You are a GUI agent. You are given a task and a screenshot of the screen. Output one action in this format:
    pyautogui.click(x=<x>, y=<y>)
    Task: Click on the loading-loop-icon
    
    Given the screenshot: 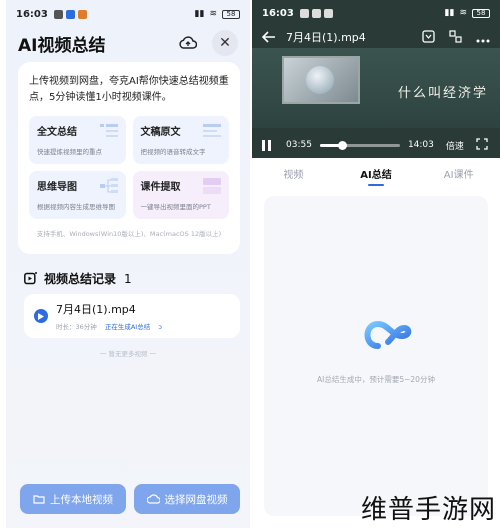 What is the action you would take?
    pyautogui.click(x=388, y=334)
    